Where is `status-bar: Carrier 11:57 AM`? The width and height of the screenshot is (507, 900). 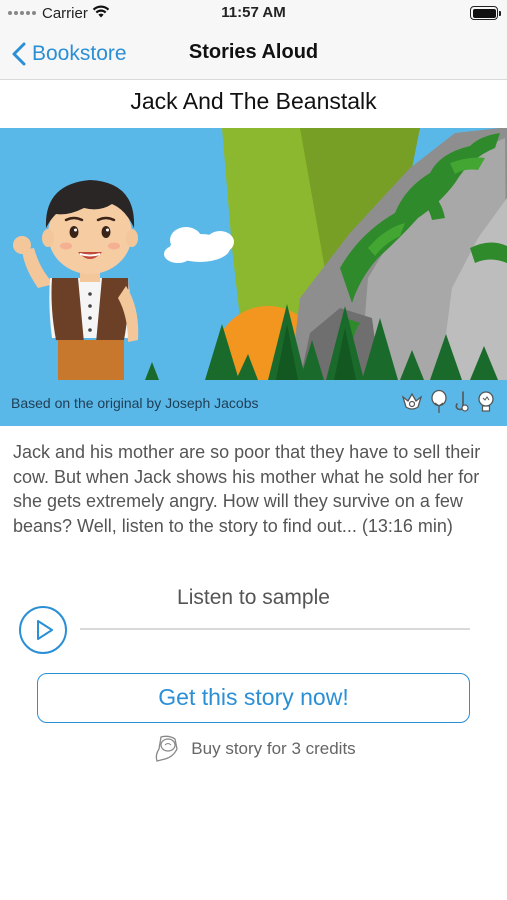
status-bar: Carrier 11:57 AM is located at coordinates (253, 14).